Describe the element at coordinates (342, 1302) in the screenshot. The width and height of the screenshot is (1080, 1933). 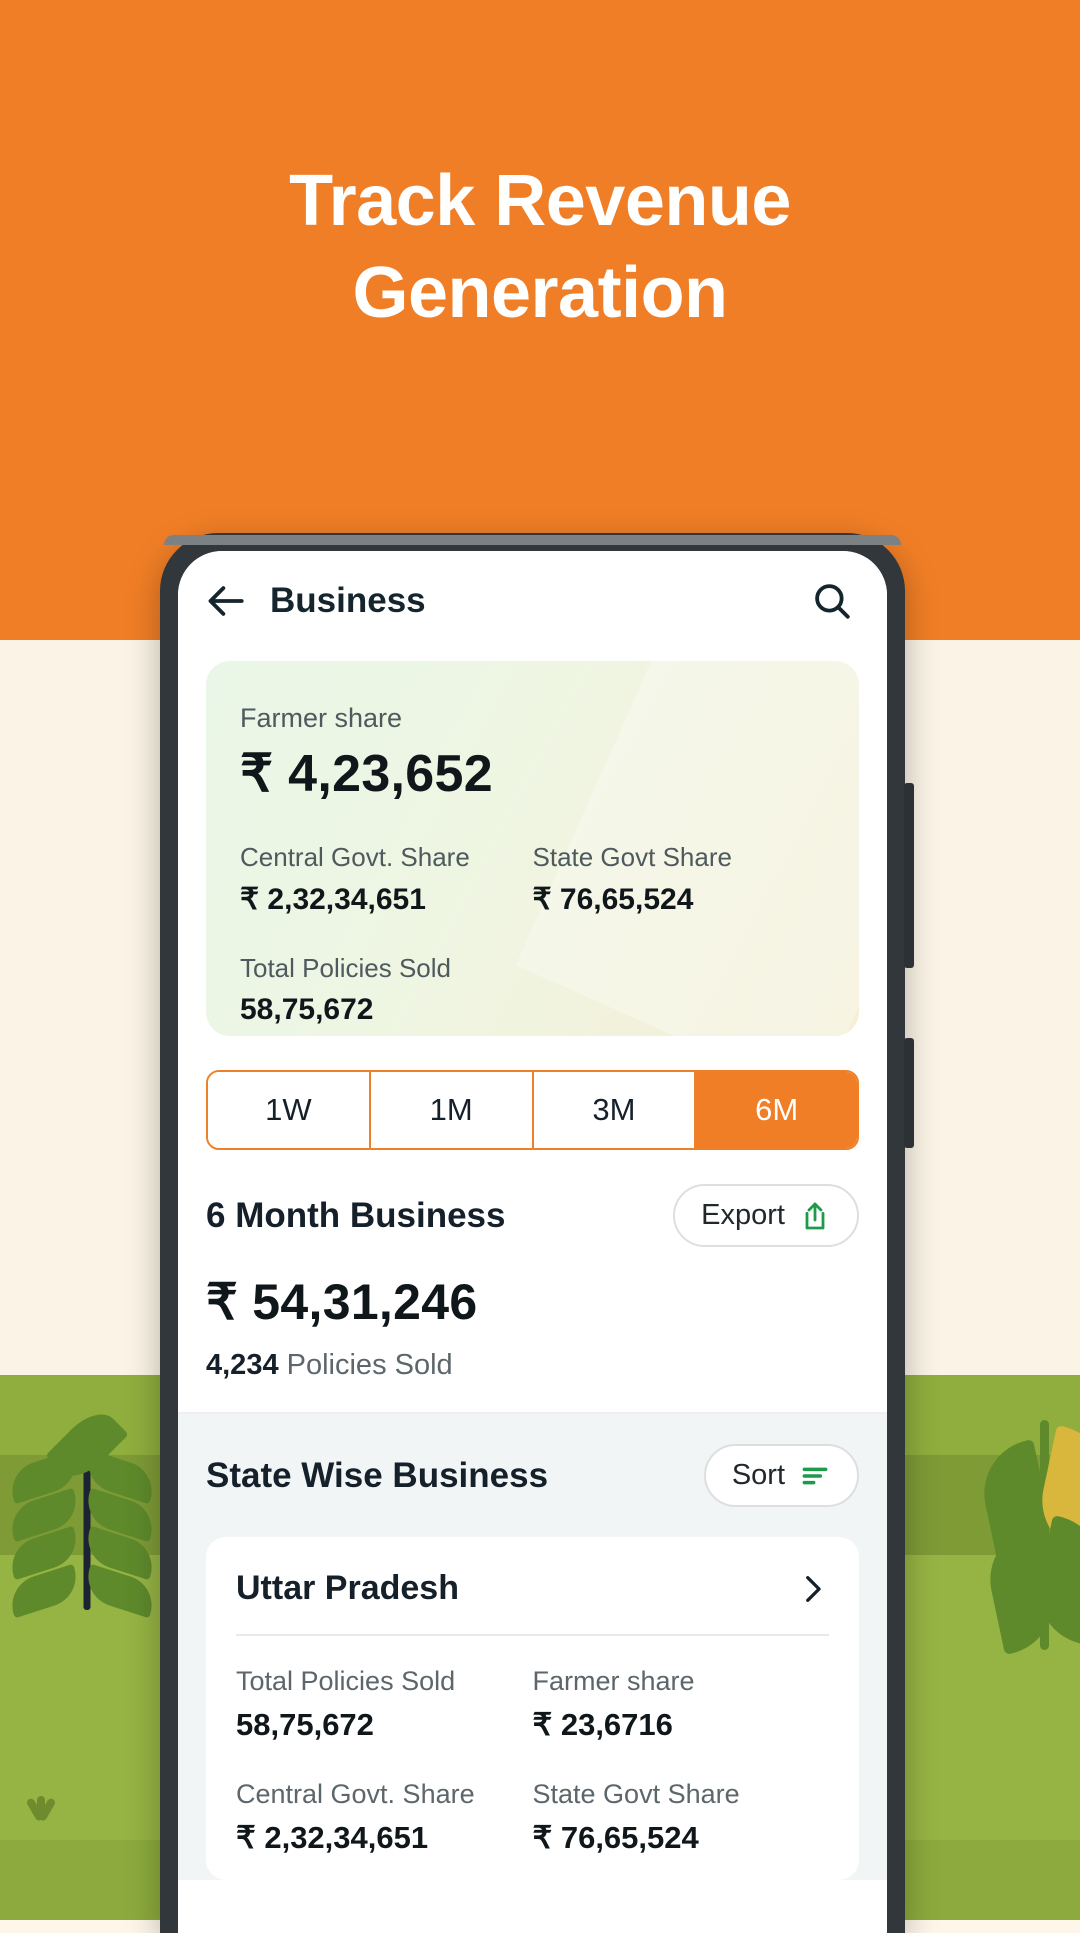
I see `period-amount: ₹ 54,31,246` at that location.